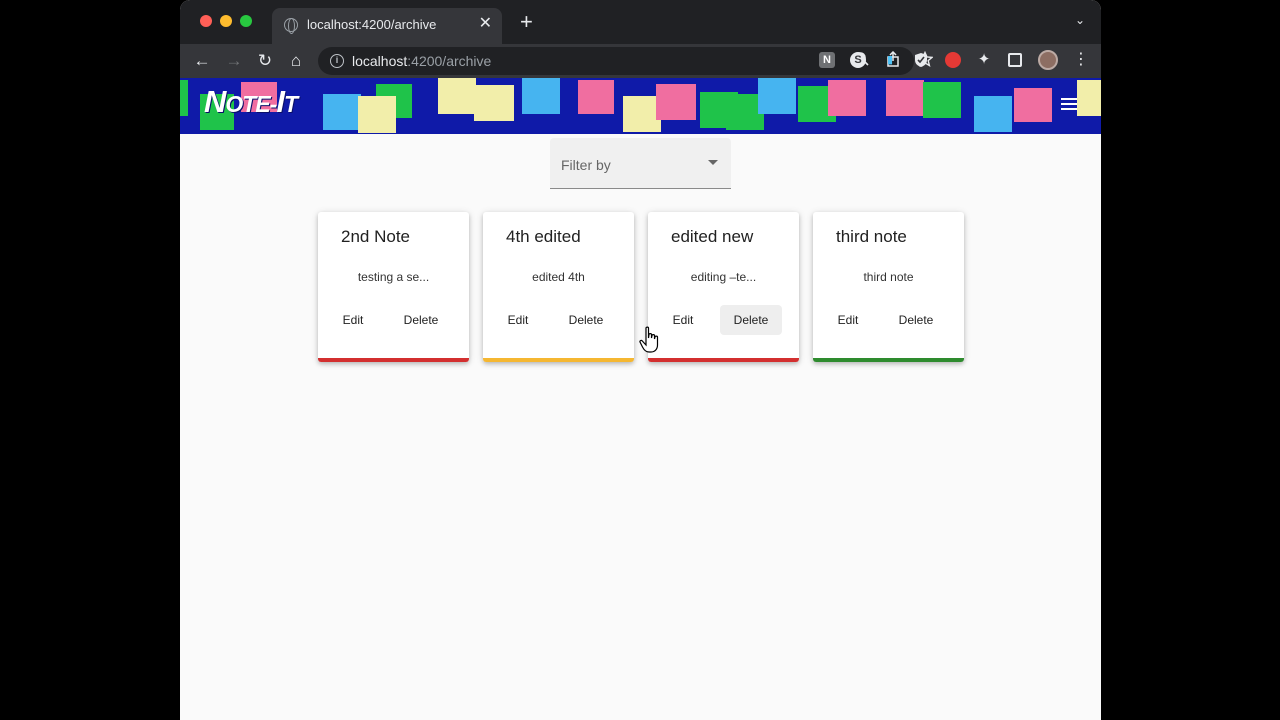  What do you see at coordinates (858, 60) in the screenshot?
I see `extension-s-icon: S` at bounding box center [858, 60].